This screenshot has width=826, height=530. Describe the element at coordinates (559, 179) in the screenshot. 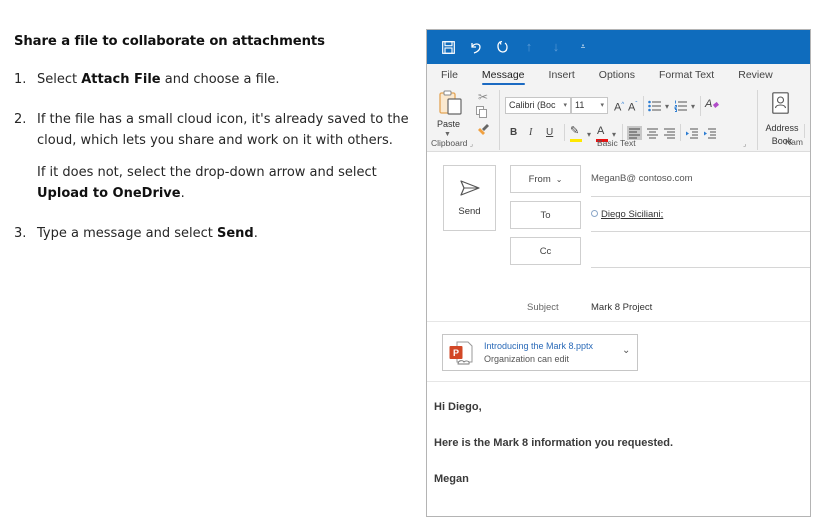

I see `chevron-down-icon: ⌄` at that location.